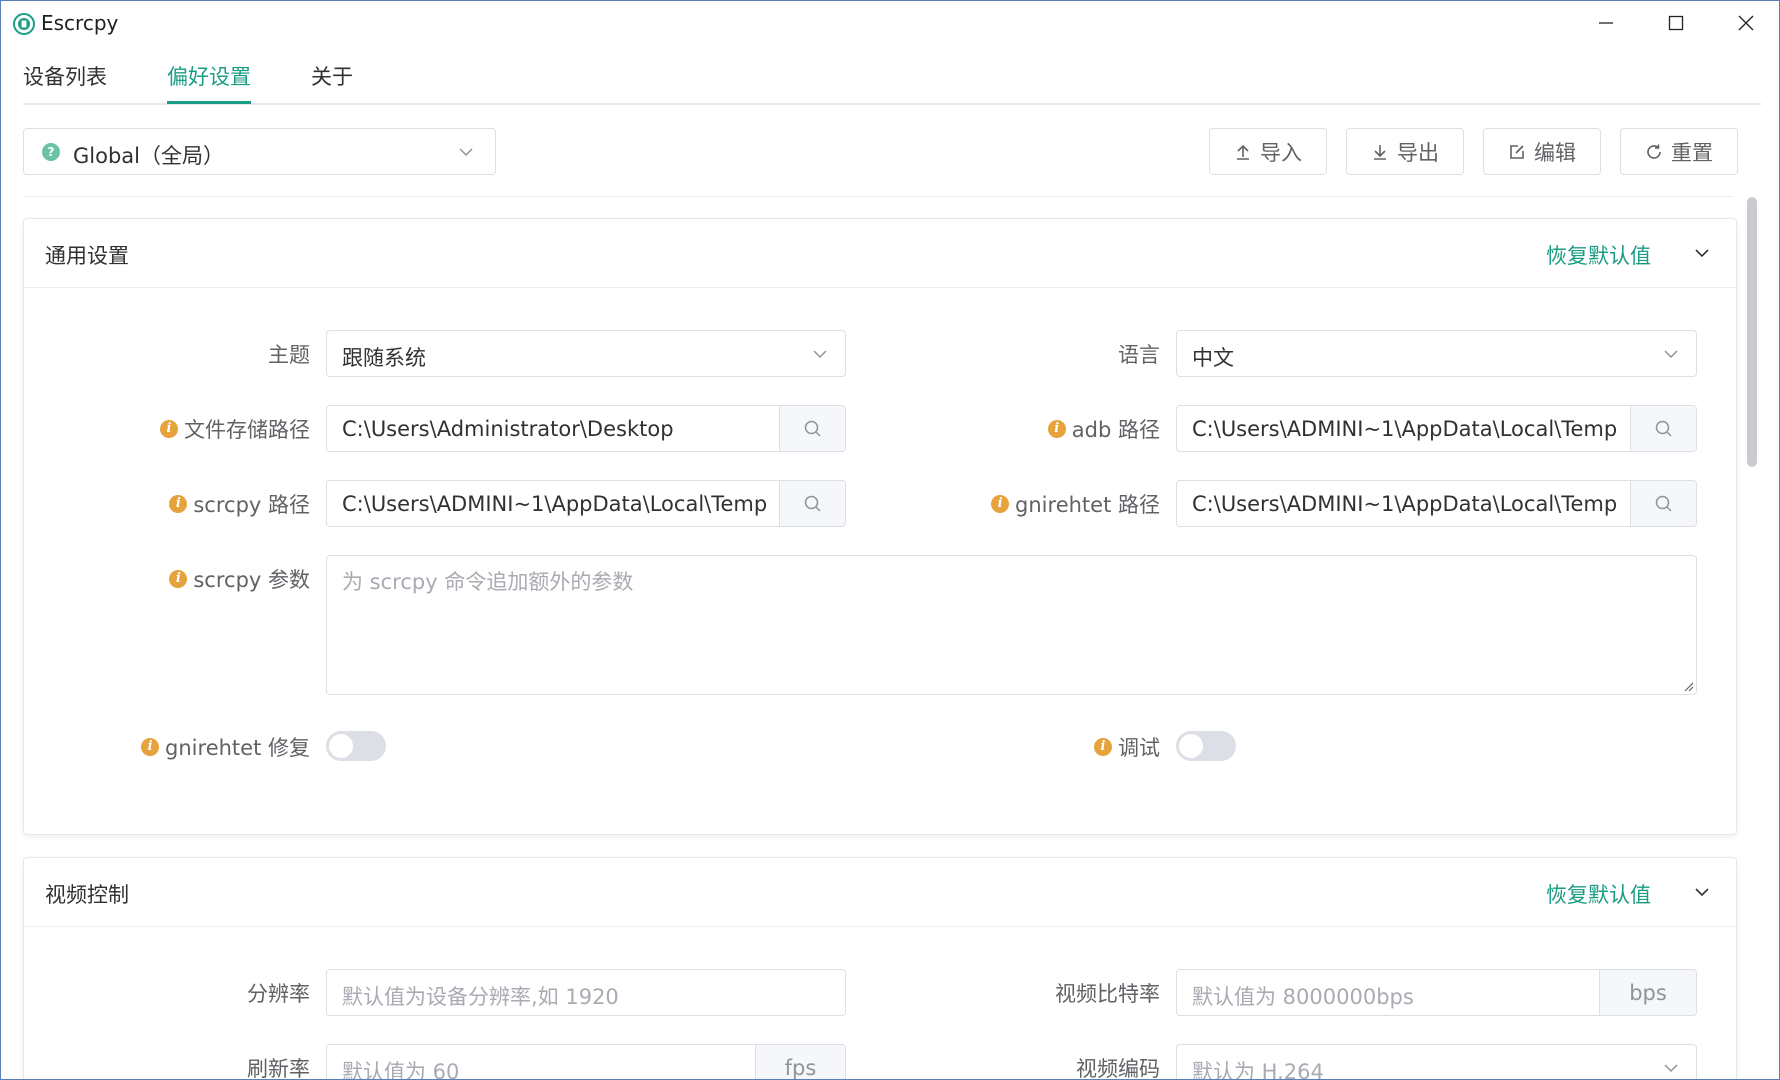 This screenshot has width=1780, height=1080. Describe the element at coordinates (1598, 255) in the screenshot. I see `general-restore-default-link: 恢复默认值` at that location.